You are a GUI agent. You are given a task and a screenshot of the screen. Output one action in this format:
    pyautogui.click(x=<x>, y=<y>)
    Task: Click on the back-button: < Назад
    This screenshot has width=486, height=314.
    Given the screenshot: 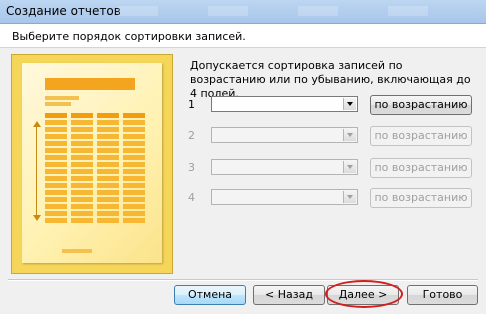 What is the action you would take?
    pyautogui.click(x=289, y=295)
    